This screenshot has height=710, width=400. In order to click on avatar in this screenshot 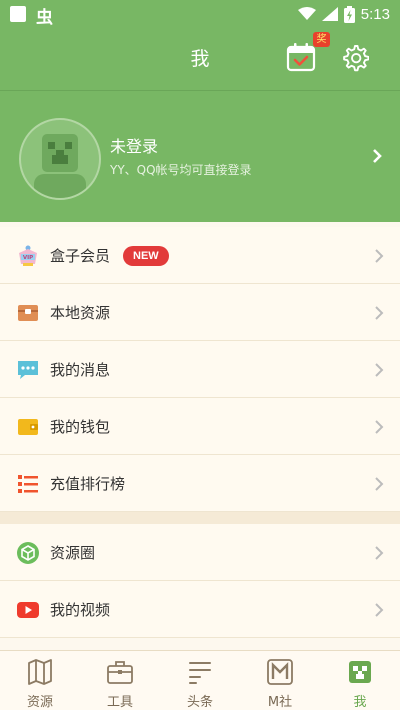, I will do `click(60, 159)`.